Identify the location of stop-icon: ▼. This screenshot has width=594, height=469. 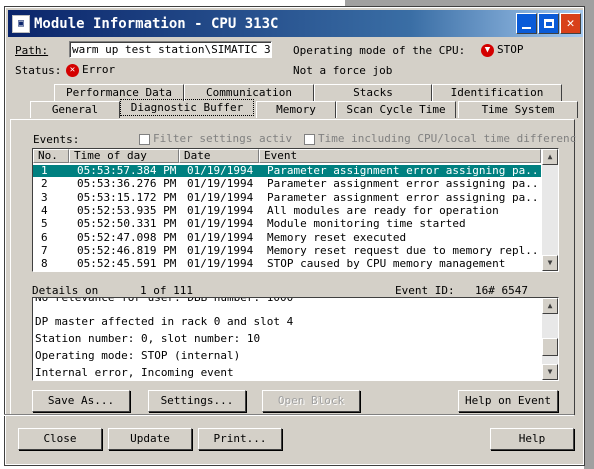
(487, 50).